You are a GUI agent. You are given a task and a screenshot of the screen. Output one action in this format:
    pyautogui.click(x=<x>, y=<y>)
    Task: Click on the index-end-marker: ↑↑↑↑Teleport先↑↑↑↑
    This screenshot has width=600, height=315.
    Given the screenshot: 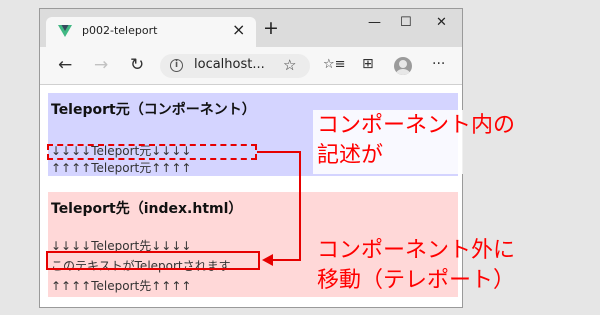 What is the action you would take?
    pyautogui.click(x=121, y=286)
    